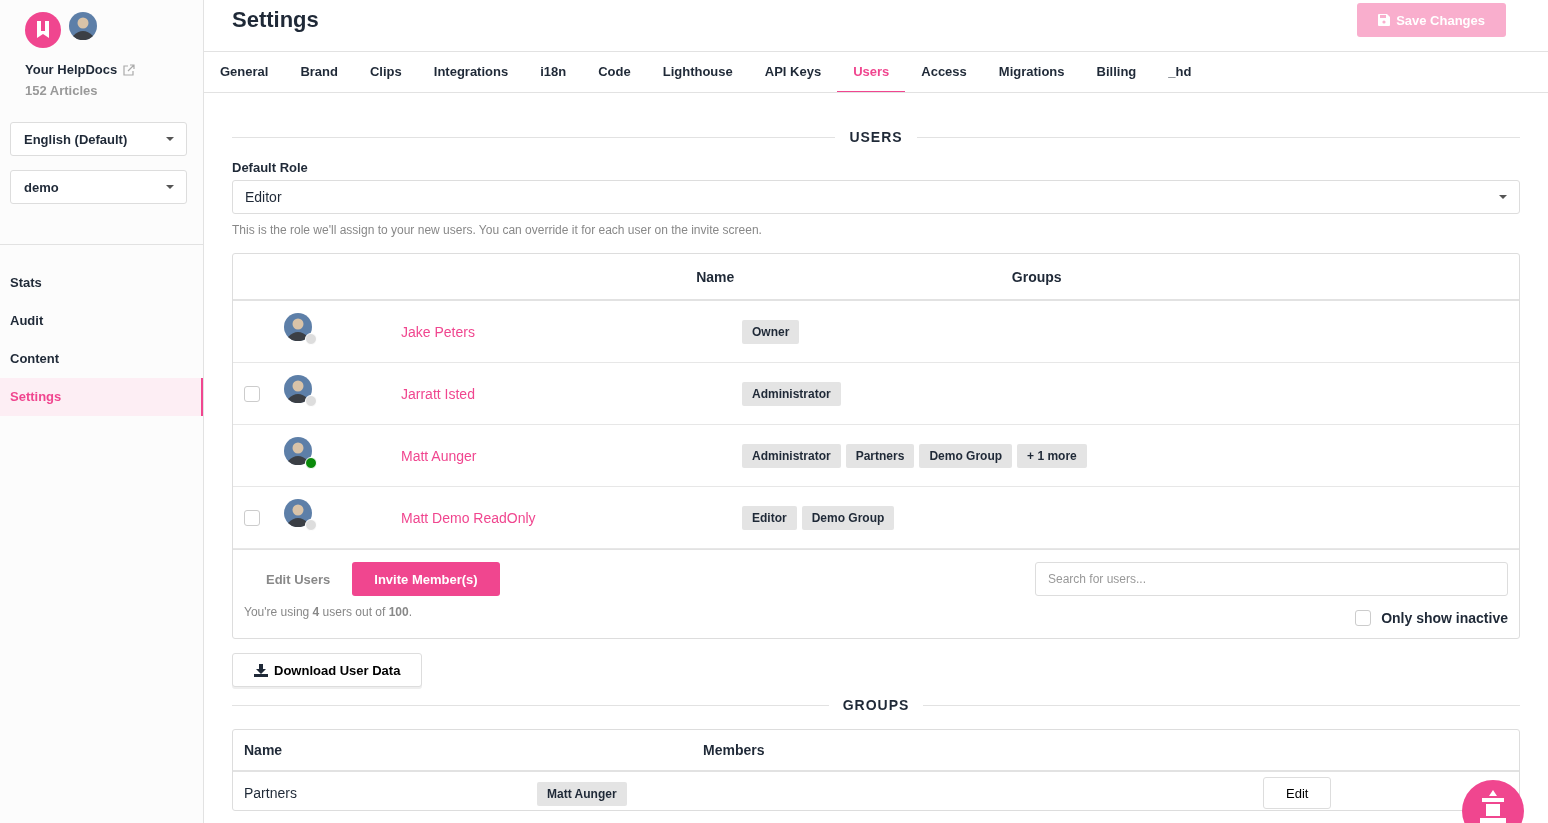 This screenshot has width=1548, height=823. Describe the element at coordinates (571, 517) in the screenshot. I see `user-name-link: Matt Demo ReadOnly` at that location.